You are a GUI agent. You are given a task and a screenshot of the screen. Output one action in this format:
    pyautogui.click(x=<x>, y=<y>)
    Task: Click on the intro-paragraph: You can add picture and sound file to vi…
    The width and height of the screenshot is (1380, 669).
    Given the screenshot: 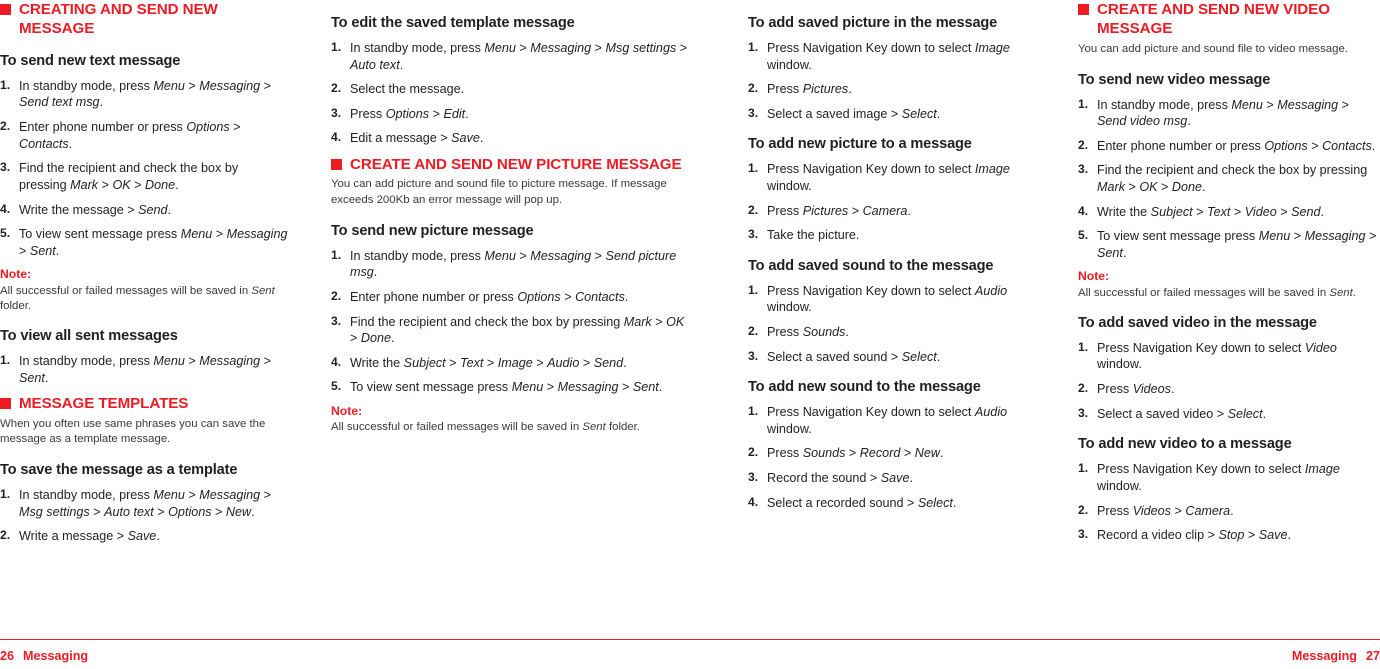 What is the action you would take?
    pyautogui.click(x=1213, y=48)
    